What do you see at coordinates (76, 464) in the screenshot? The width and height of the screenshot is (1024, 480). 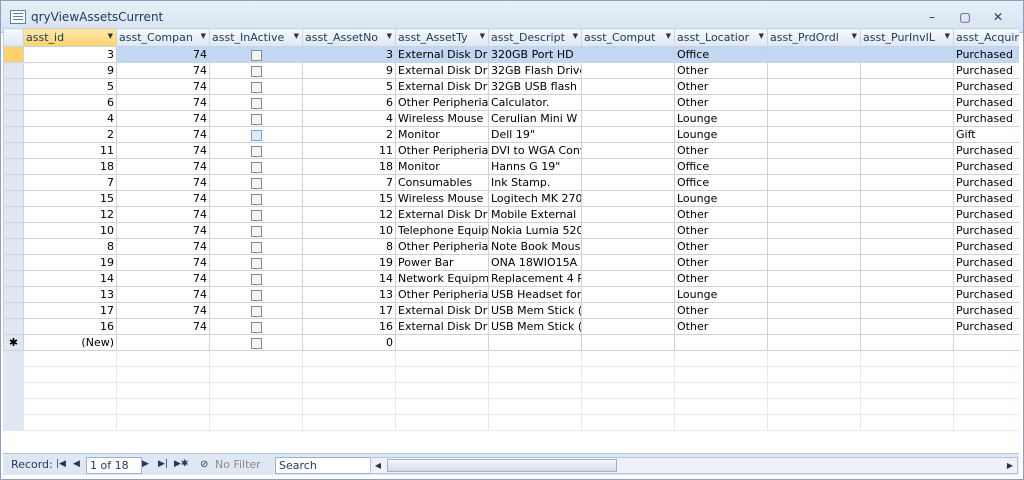 I see `prev-record-button: ◀` at bounding box center [76, 464].